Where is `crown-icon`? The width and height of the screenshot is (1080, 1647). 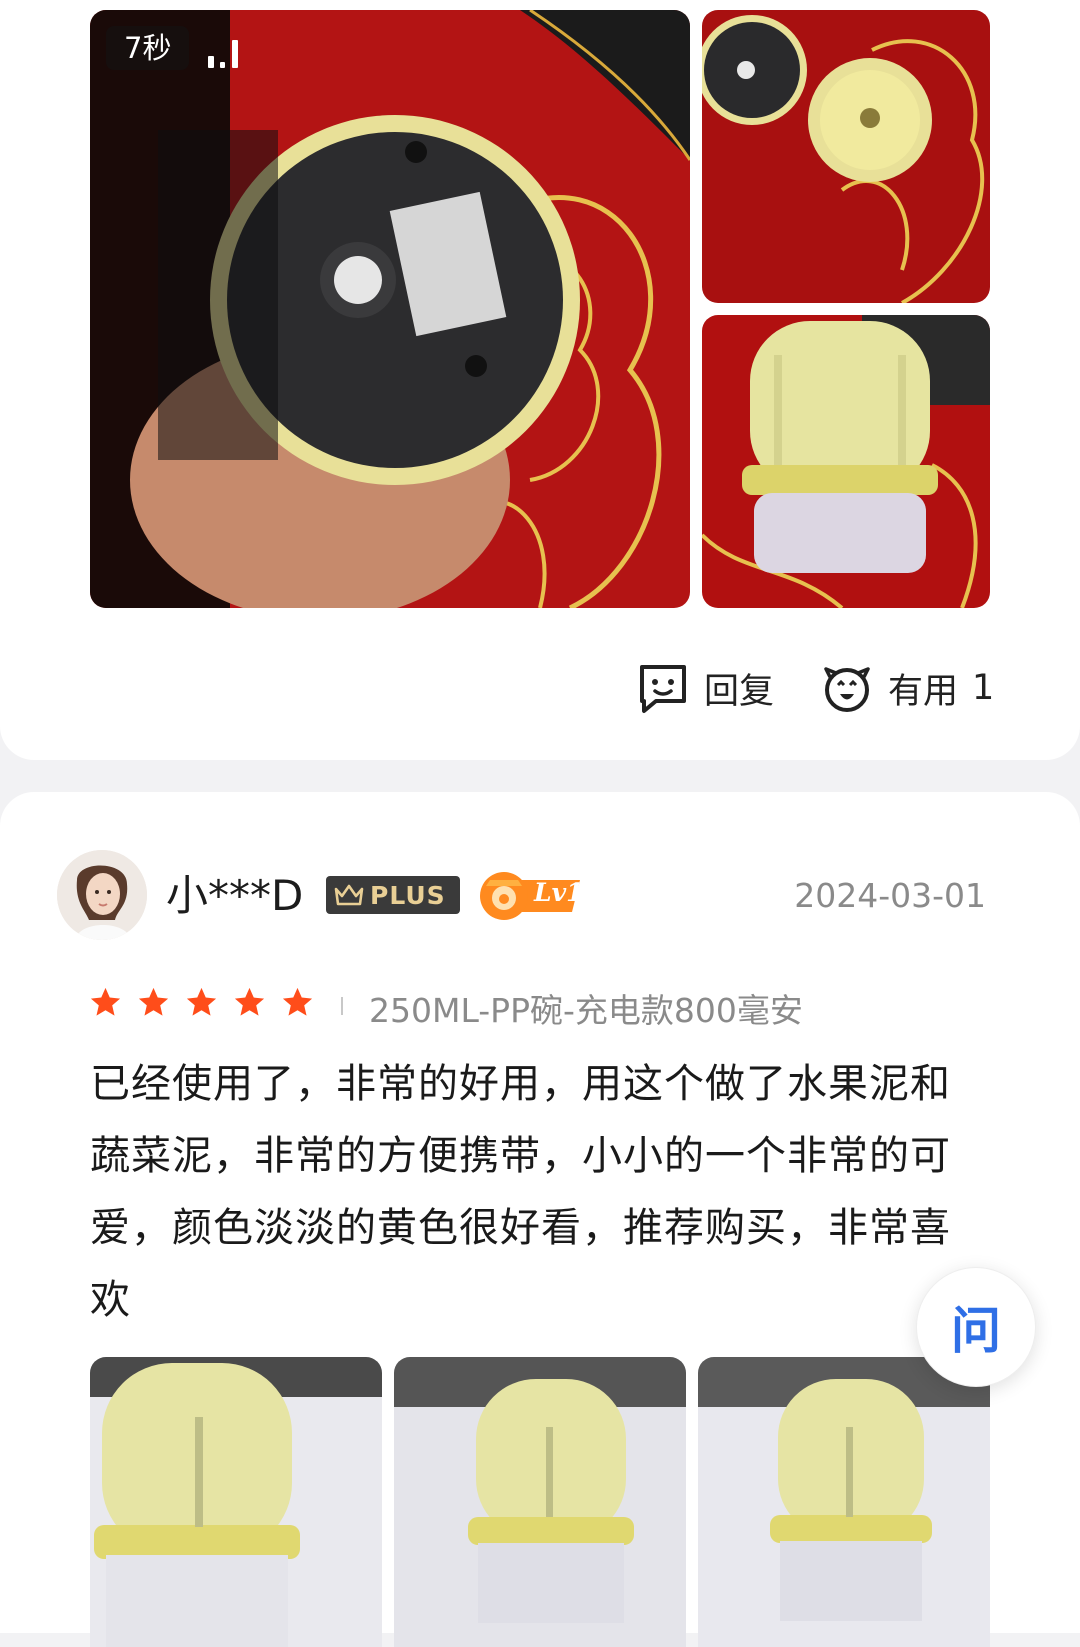
crown-icon is located at coordinates (349, 895).